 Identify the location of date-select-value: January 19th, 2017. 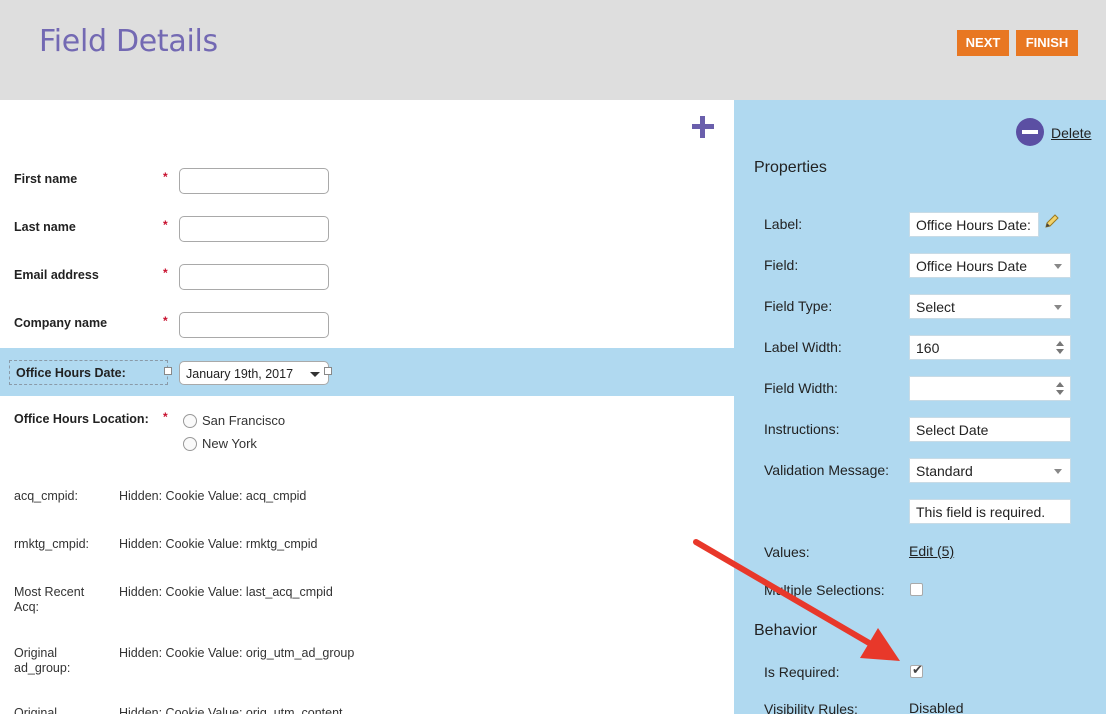
(240, 374).